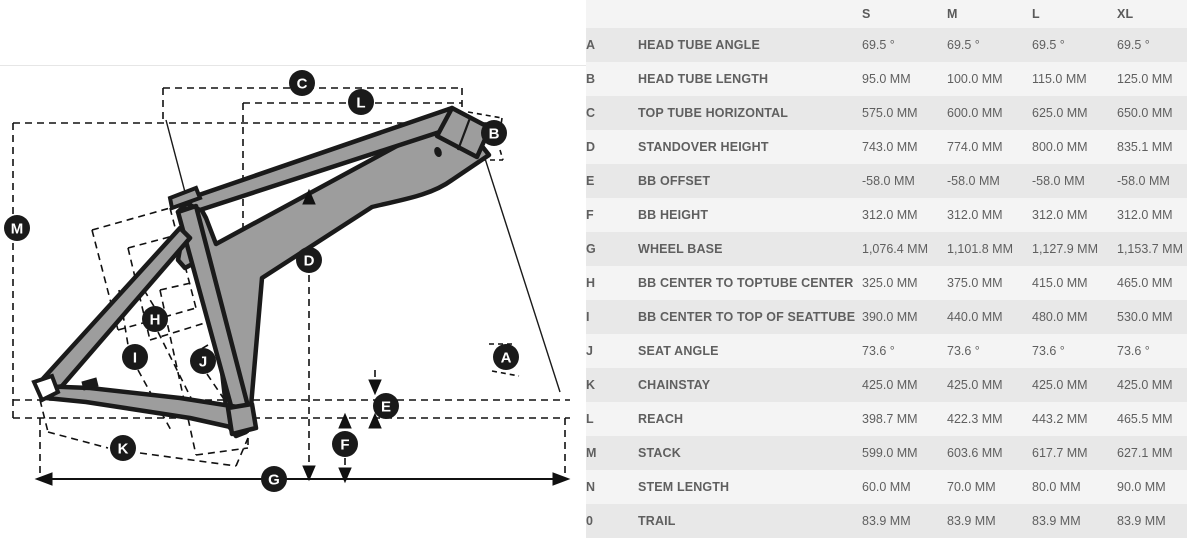 The width and height of the screenshot is (1187, 538). Describe the element at coordinates (895, 249) in the screenshot. I see `cell-size-s: 1,076.4 MM` at that location.